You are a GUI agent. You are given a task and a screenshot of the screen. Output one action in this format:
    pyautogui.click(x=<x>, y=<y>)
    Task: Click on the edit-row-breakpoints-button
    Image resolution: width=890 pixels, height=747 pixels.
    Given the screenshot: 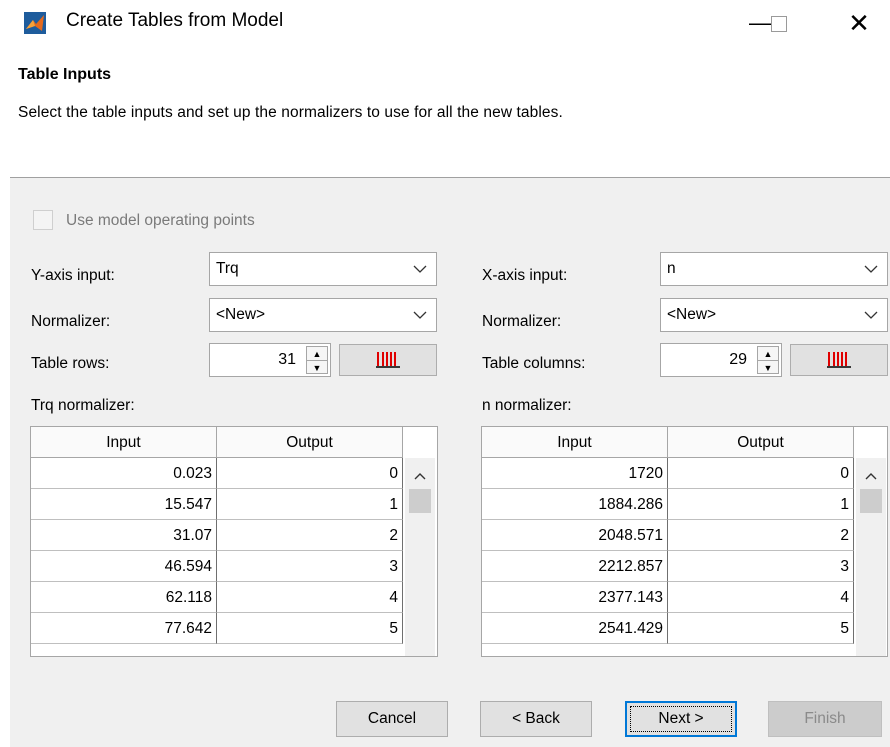 What is the action you would take?
    pyautogui.click(x=388, y=360)
    